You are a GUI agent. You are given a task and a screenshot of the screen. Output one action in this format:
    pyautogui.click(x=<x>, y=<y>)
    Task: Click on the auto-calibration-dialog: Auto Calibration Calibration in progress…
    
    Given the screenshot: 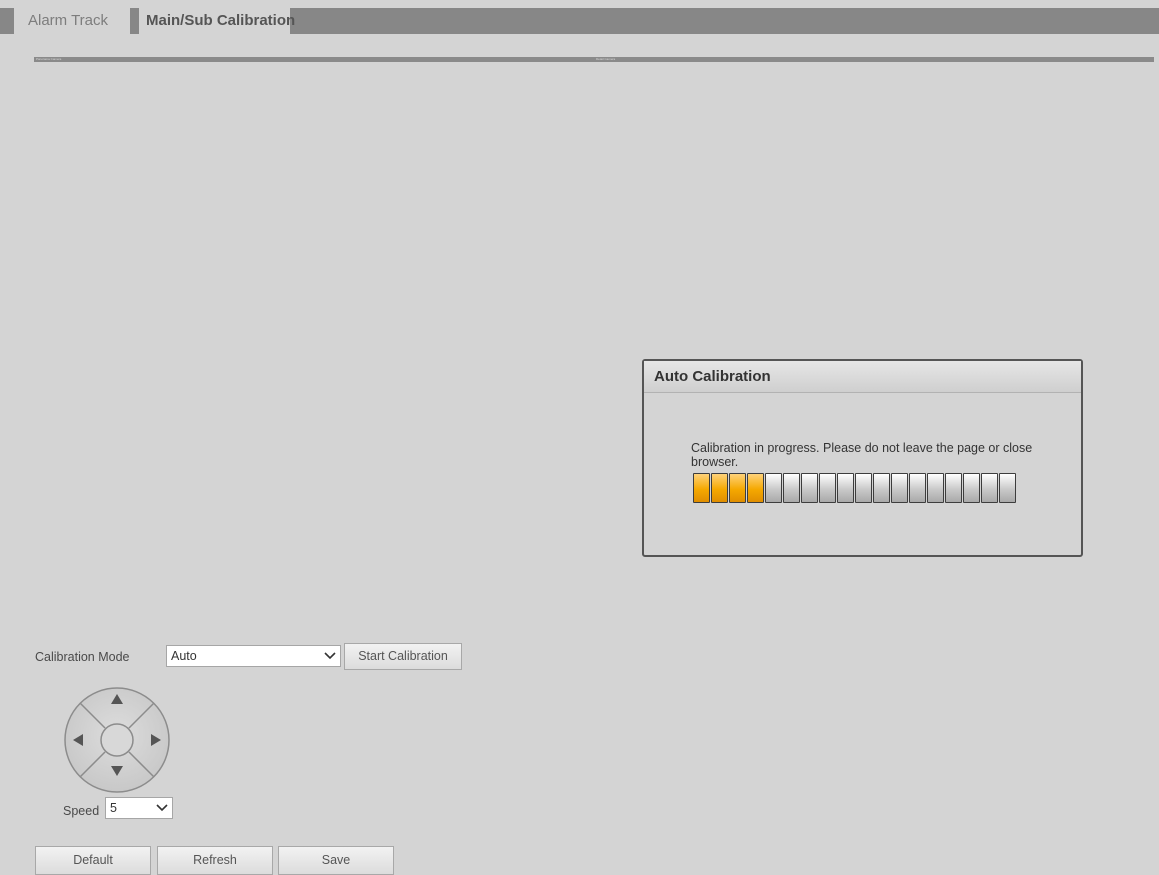 What is the action you would take?
    pyautogui.click(x=862, y=458)
    